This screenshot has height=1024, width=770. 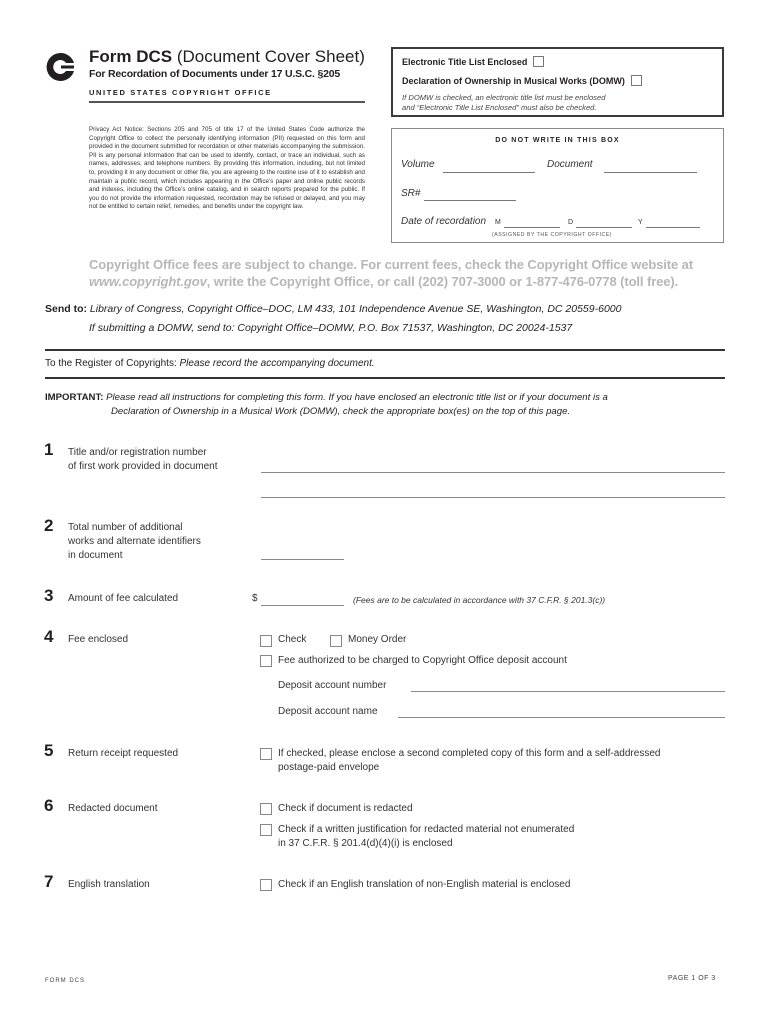 What do you see at coordinates (532, 227) in the screenshot?
I see `month-field` at bounding box center [532, 227].